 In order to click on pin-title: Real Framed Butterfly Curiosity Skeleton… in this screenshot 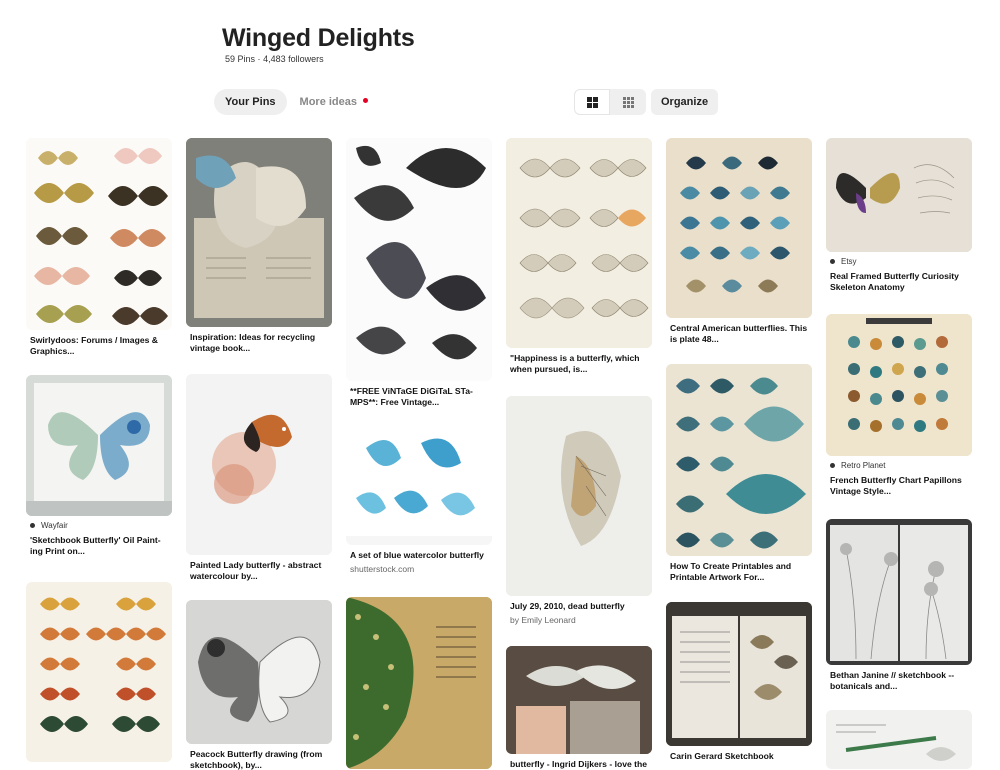, I will do `click(899, 281)`.